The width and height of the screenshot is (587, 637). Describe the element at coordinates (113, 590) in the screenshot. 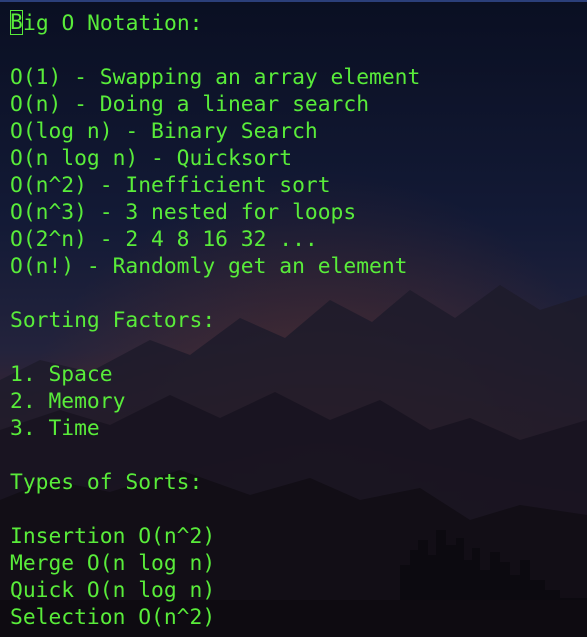

I see `terminal-line: Quick O(n log n)` at that location.